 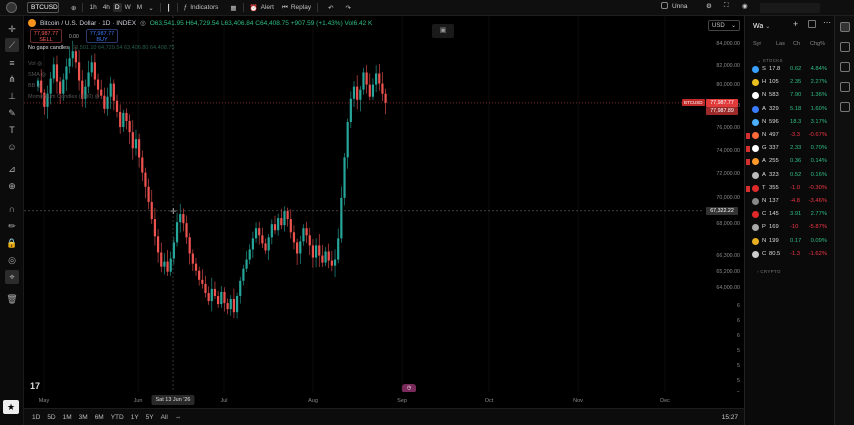 I want to click on watchlist-title: Wa, so click(x=758, y=26).